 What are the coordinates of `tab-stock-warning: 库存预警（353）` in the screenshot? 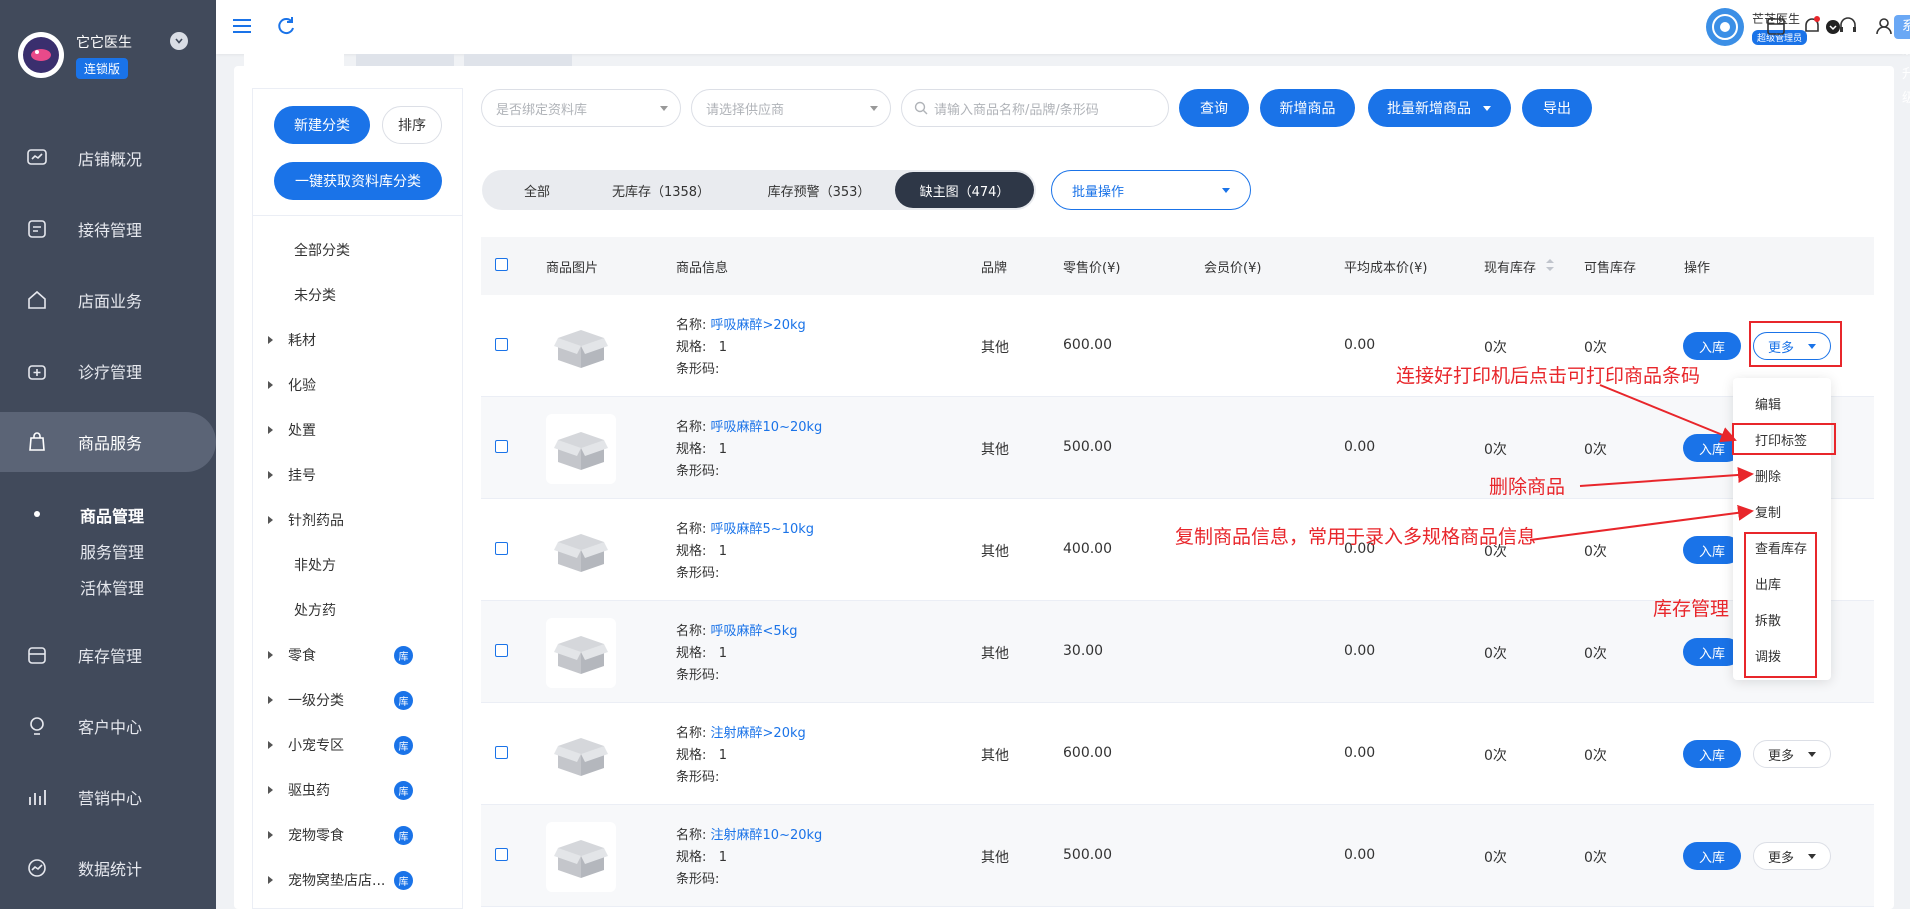 It's located at (819, 190).